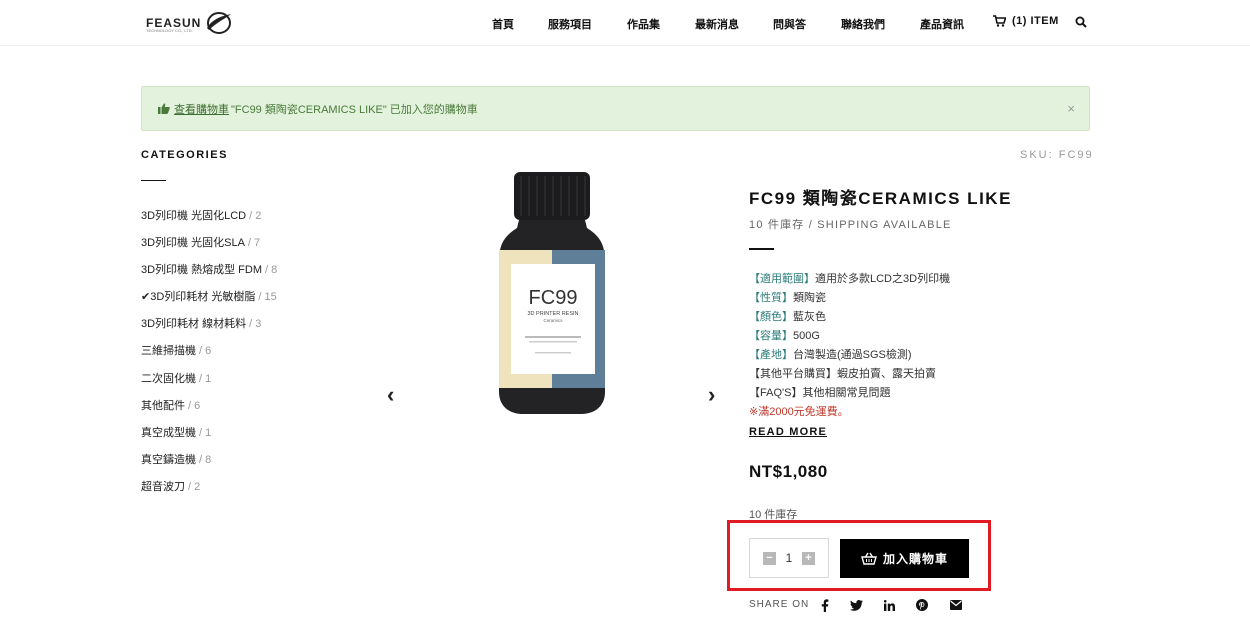 Image resolution: width=1250 pixels, height=625 pixels. I want to click on gallery-prev-icon: ‹, so click(390, 395).